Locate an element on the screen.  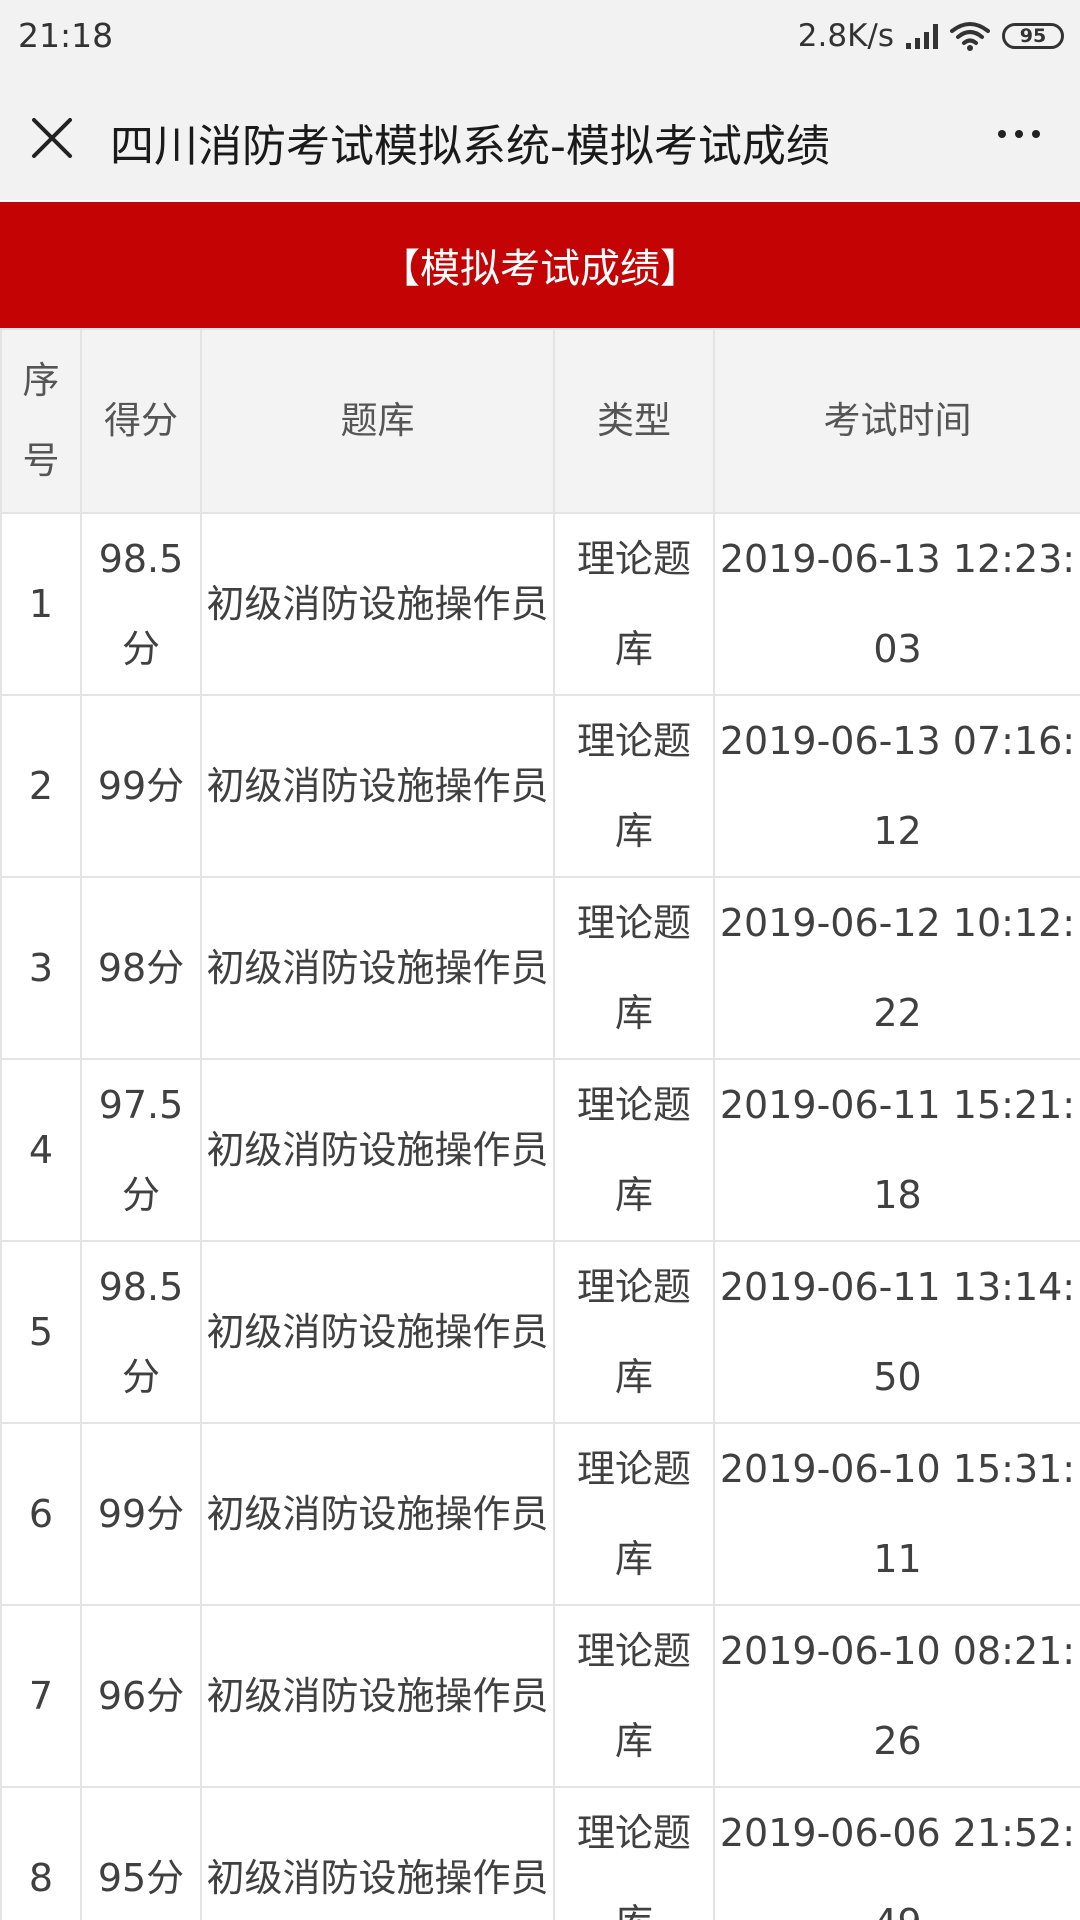
table-header-row: 序号 得分 题库 类型 考试时间 is located at coordinates (540, 421).